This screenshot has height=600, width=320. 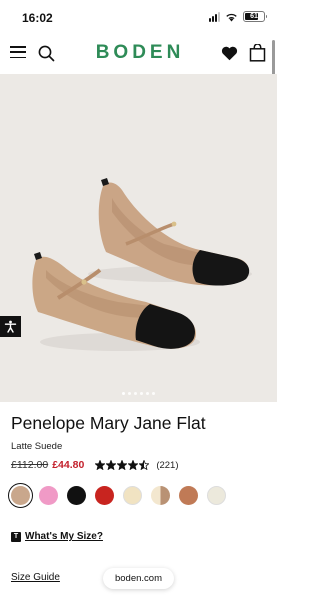 I want to click on product-title: Penelope Mary Jane Flat, so click(x=108, y=423).